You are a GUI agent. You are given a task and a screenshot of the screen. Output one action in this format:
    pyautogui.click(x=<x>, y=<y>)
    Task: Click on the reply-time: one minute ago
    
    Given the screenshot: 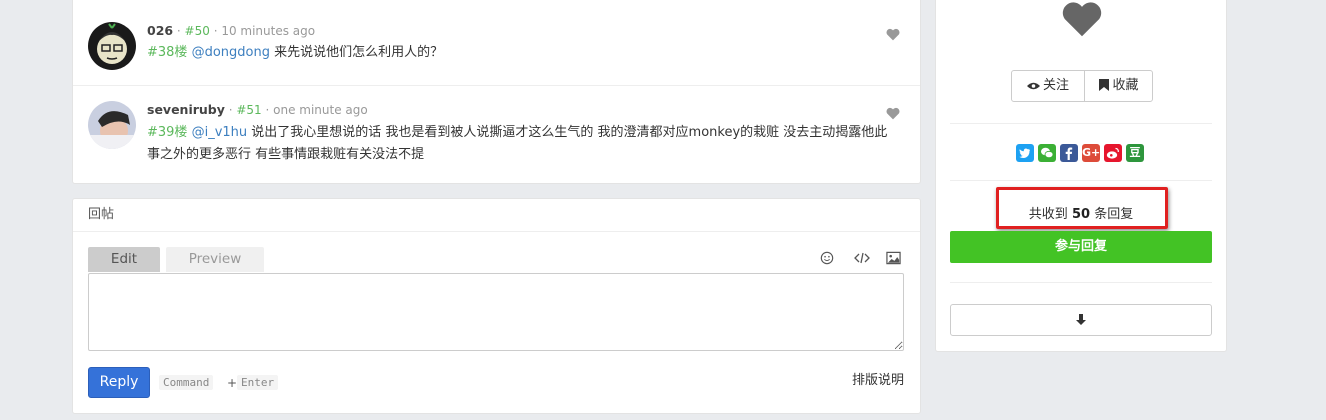 What is the action you would take?
    pyautogui.click(x=320, y=110)
    